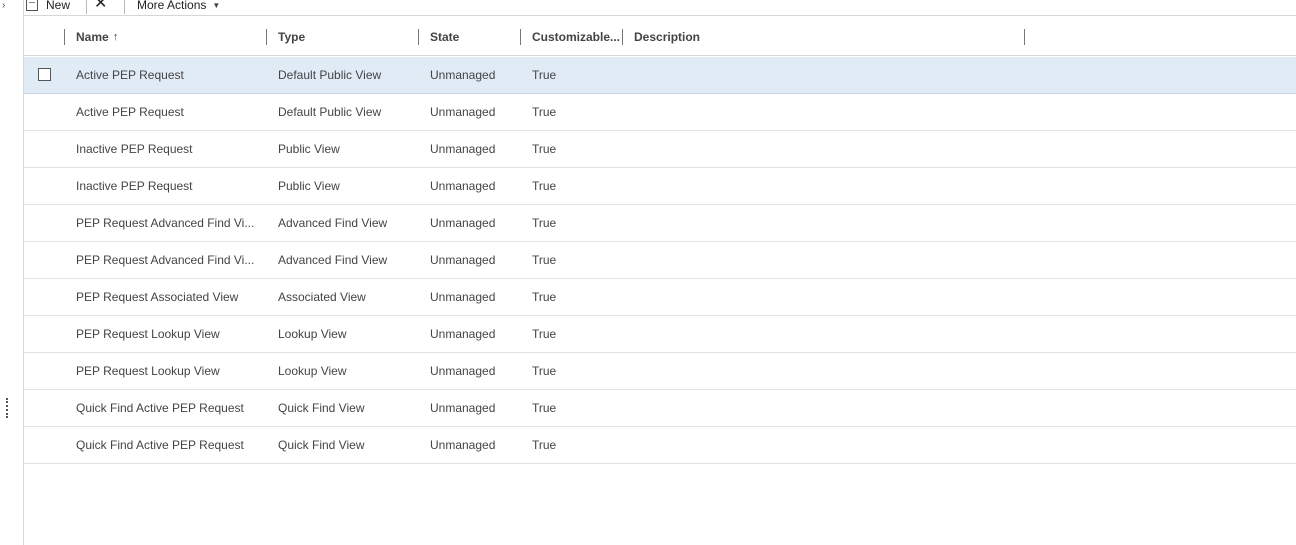  What do you see at coordinates (92, 36) in the screenshot?
I see `column-header-name-label: Name` at bounding box center [92, 36].